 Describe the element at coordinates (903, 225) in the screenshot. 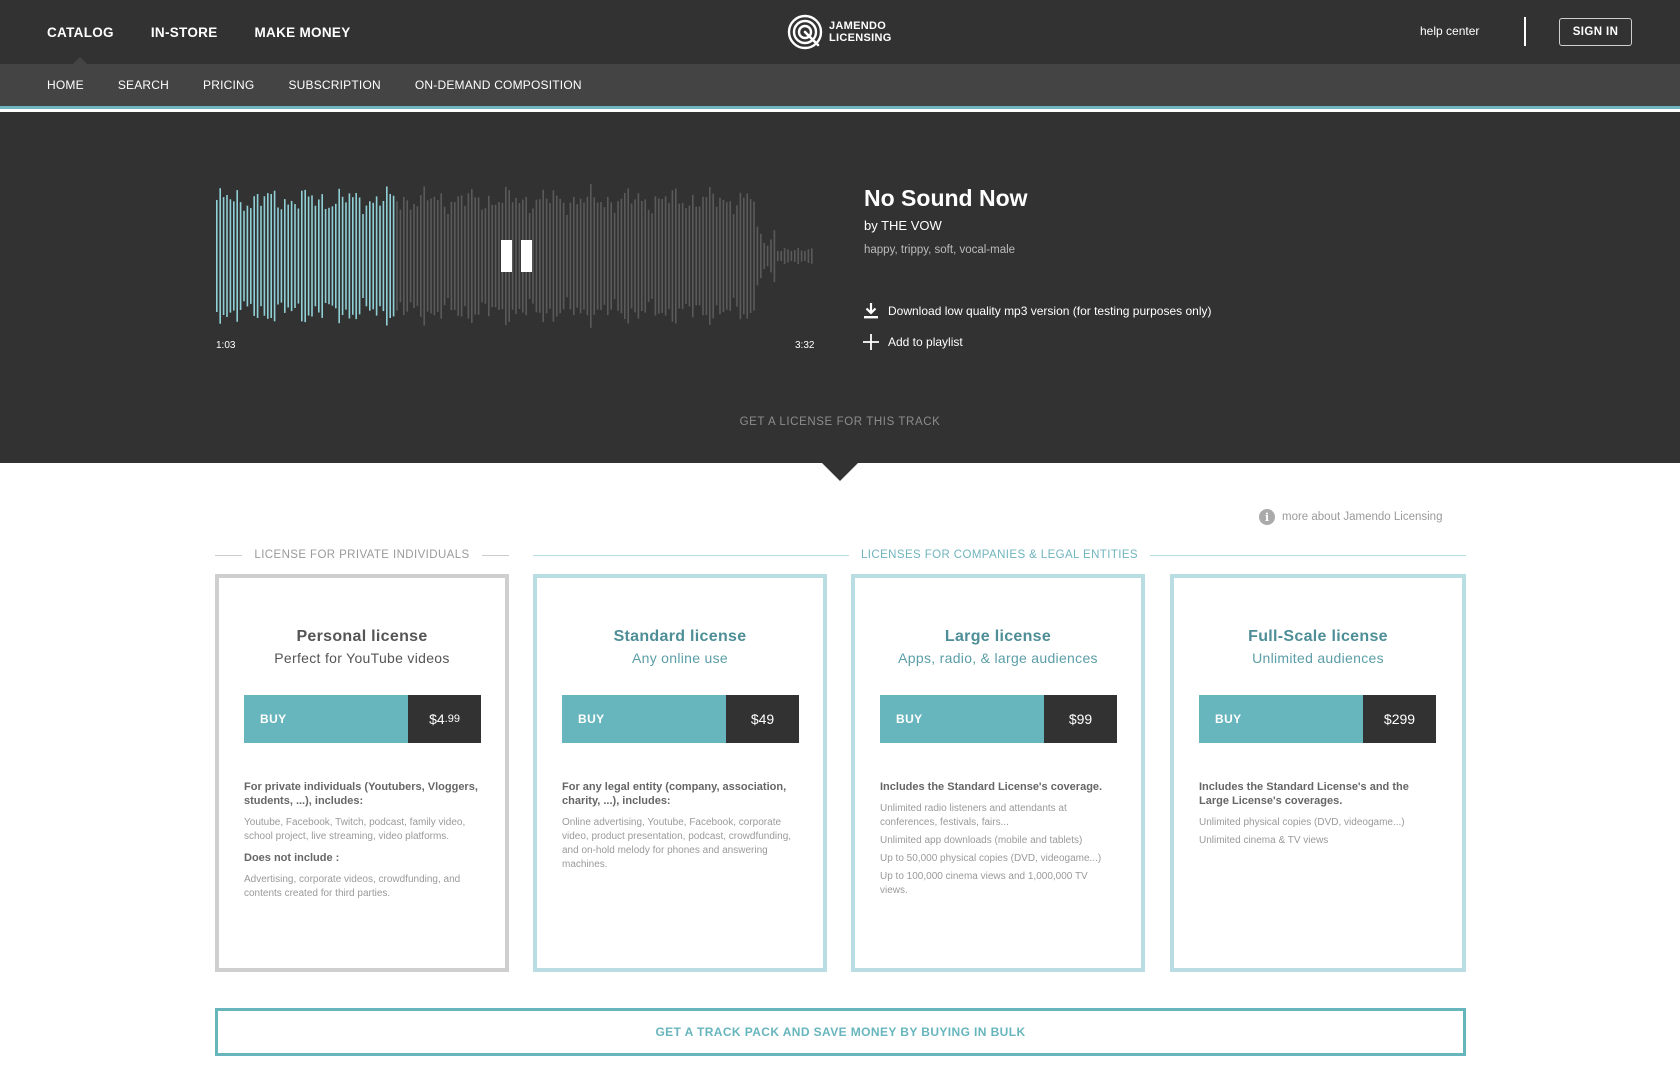

I see `track-artist: by THE VOW` at that location.